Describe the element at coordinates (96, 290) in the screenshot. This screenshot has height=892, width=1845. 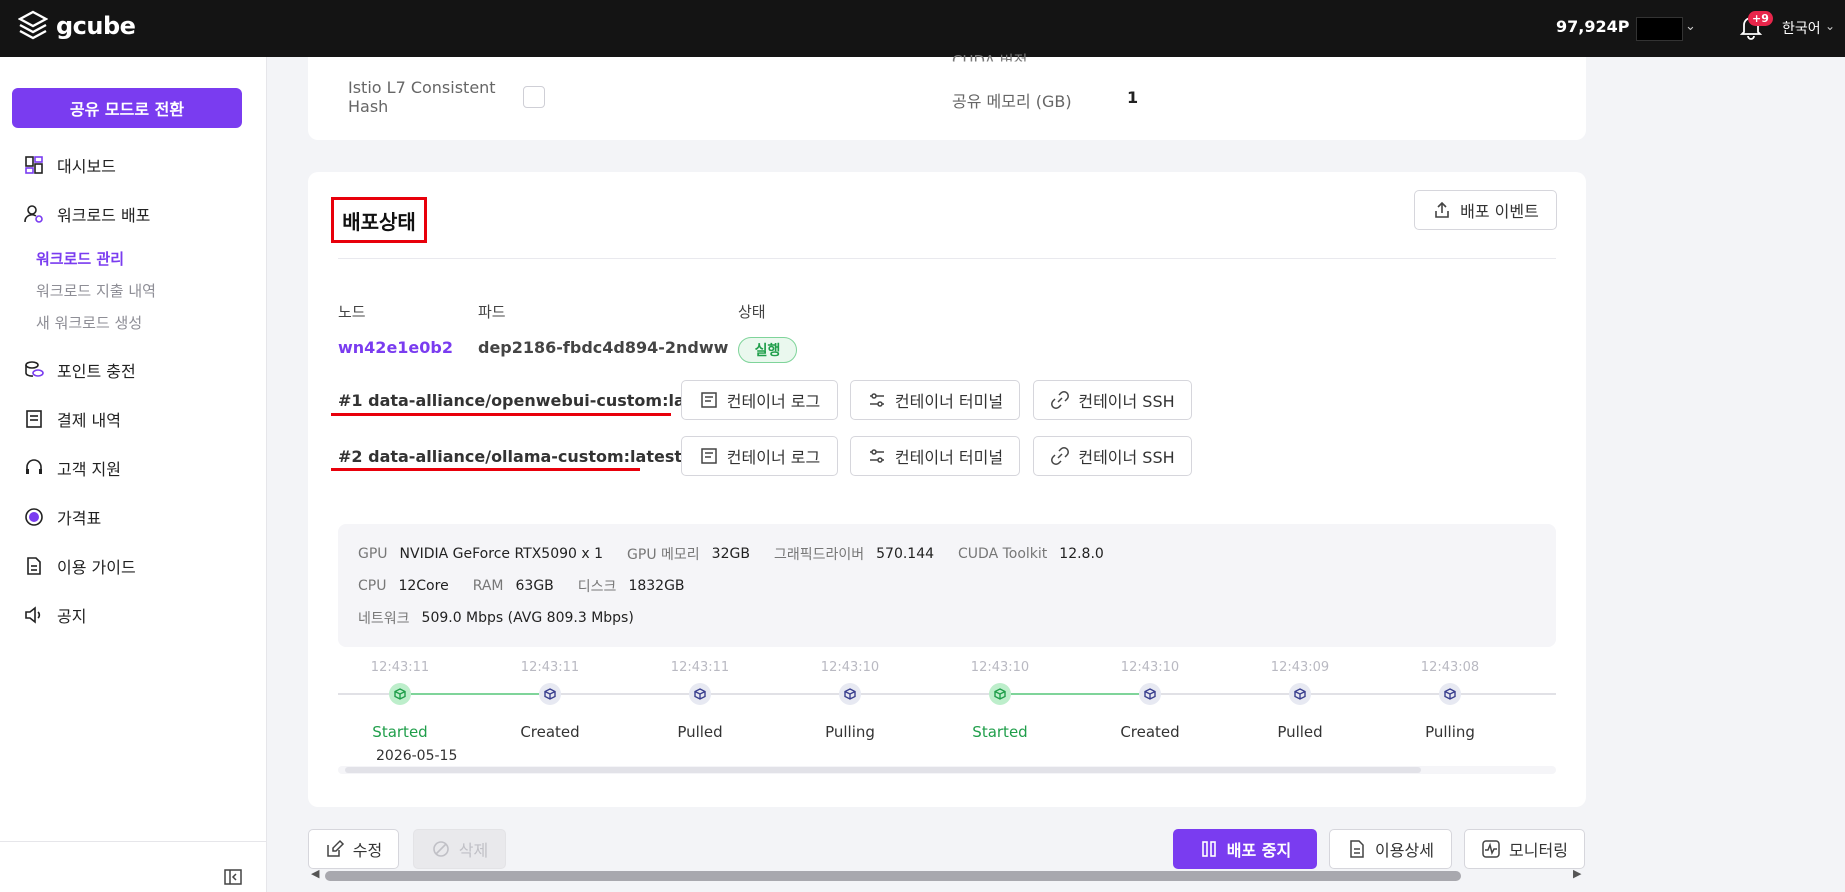
I see `sidebar-subitem-workload-spending: 워크로드 지출 내역` at that location.